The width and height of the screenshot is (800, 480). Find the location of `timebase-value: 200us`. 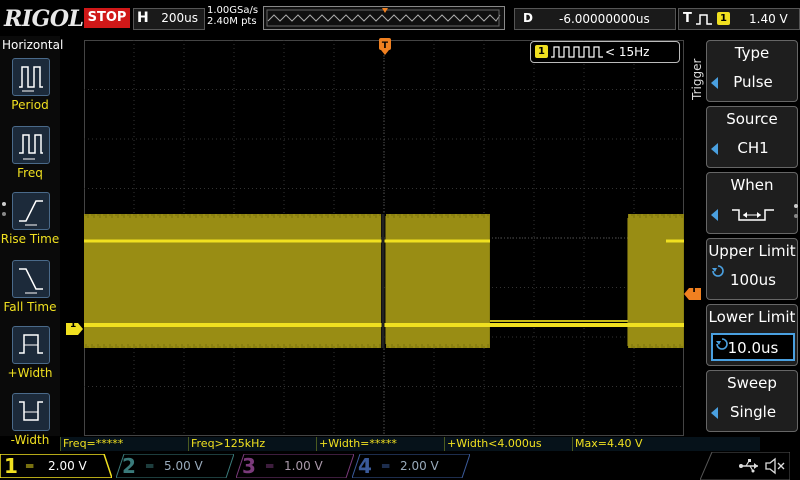

timebase-value: 200us is located at coordinates (179, 18).